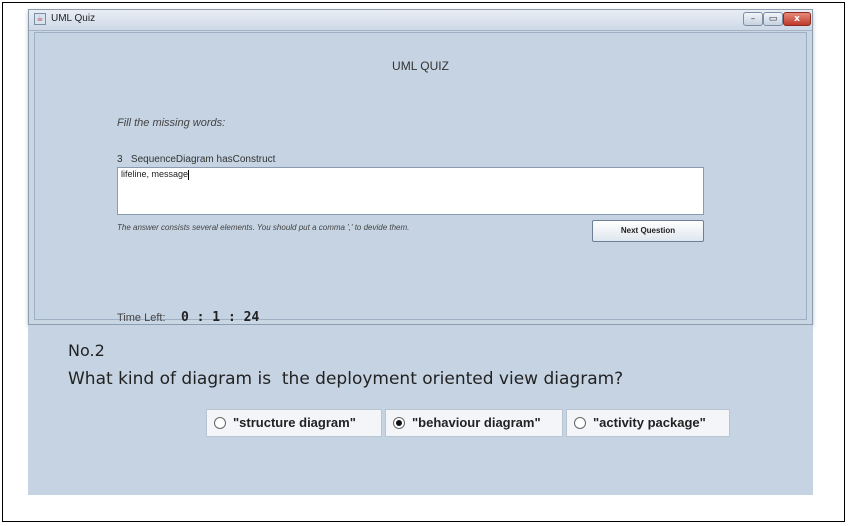 Image resolution: width=850 pixels, height=526 pixels. I want to click on time-left-label: Time Left:, so click(141, 318).